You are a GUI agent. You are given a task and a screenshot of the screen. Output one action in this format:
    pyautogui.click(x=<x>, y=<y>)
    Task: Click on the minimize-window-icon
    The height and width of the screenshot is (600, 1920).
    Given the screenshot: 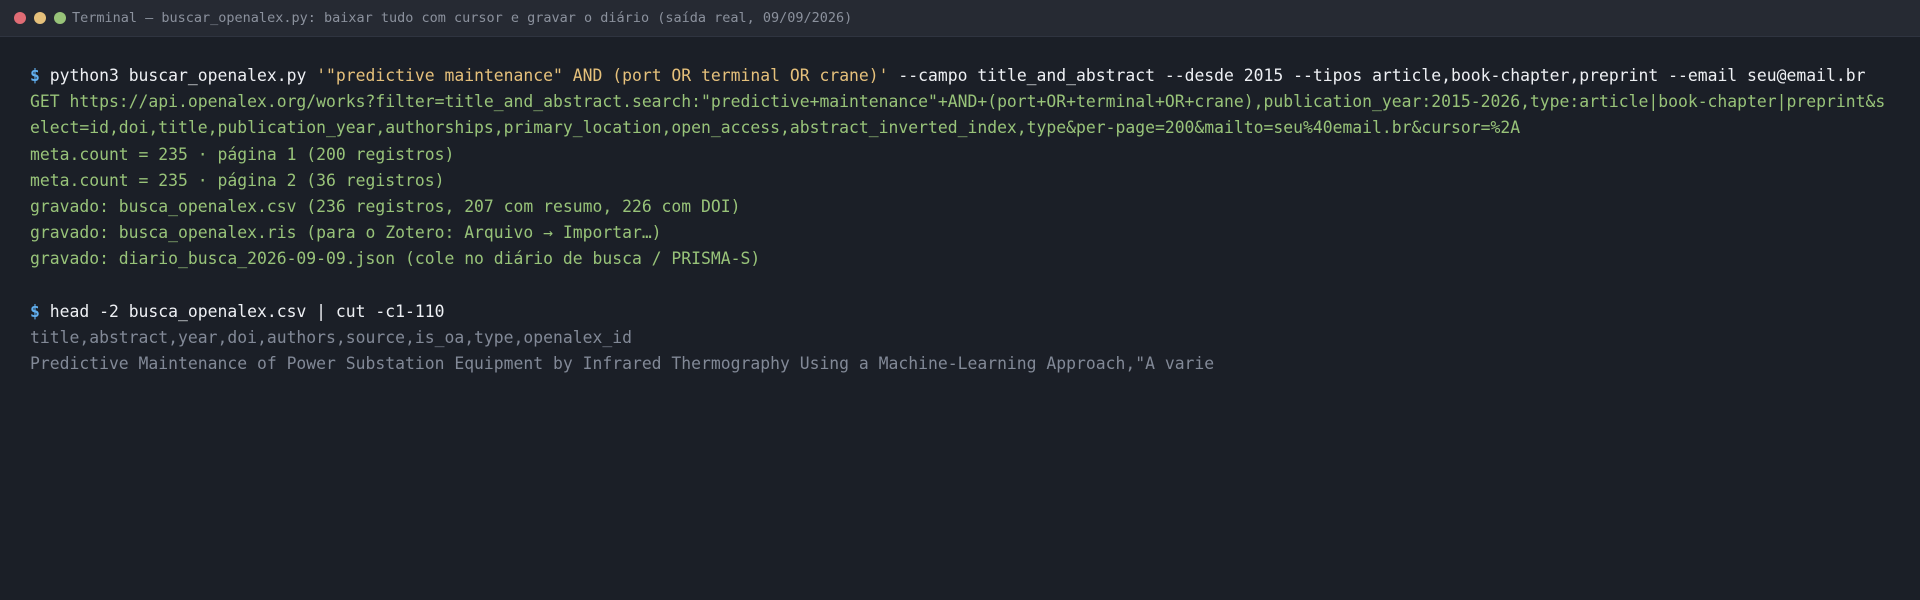 What is the action you would take?
    pyautogui.click(x=40, y=18)
    